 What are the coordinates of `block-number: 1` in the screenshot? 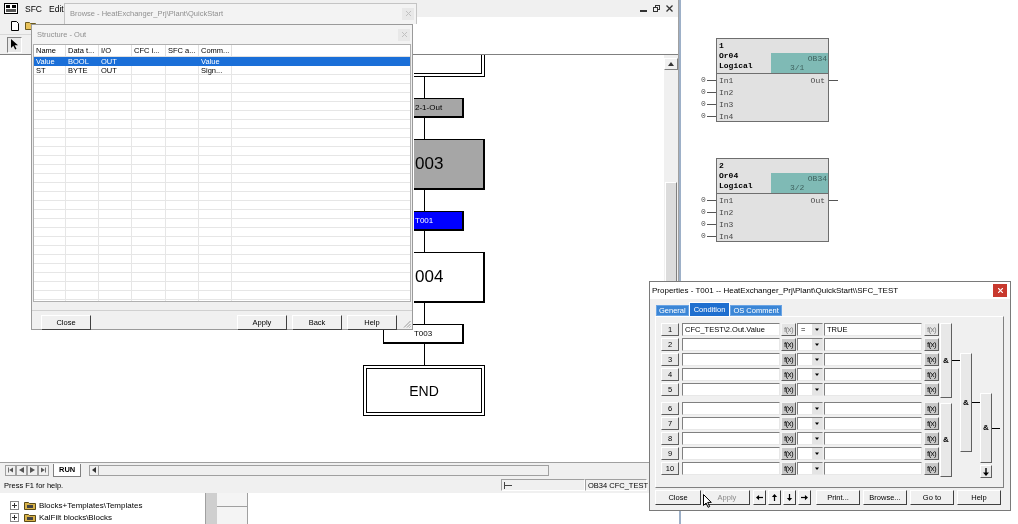 It's located at (721, 46).